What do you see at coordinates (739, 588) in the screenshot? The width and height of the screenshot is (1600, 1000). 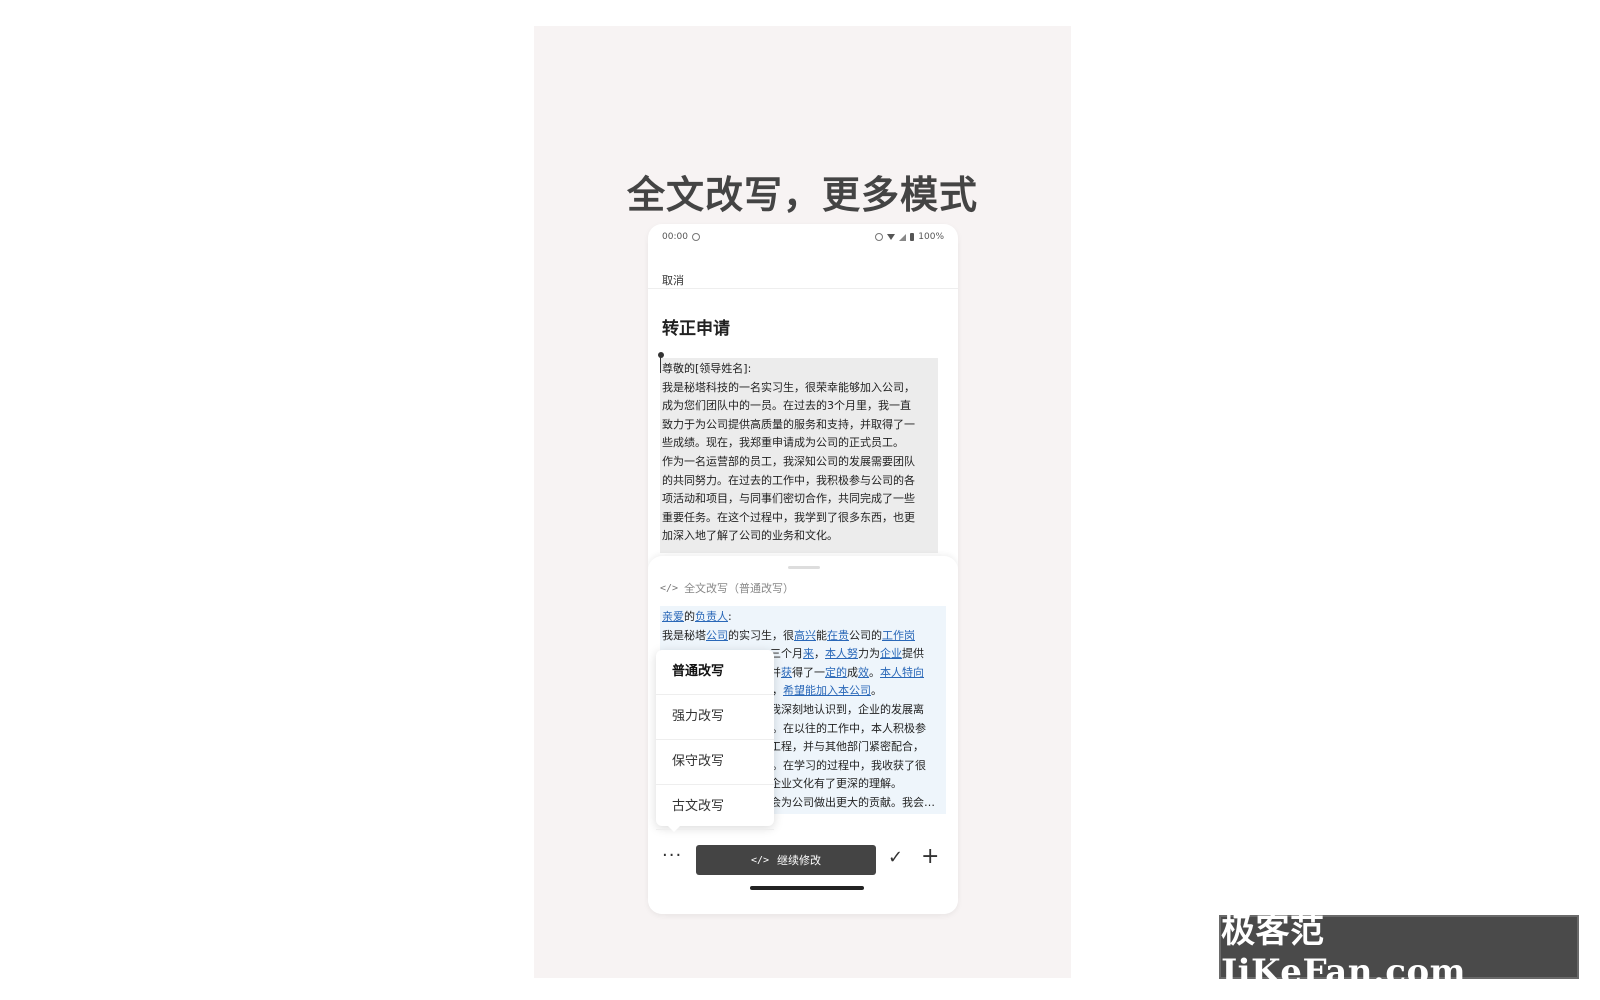 I see `mode-header-label: 全文改写（普通改写）` at bounding box center [739, 588].